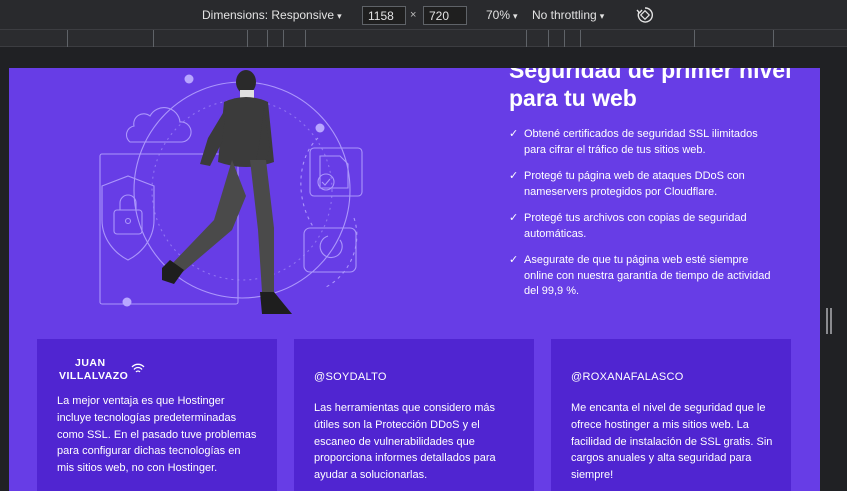 Image resolution: width=847 pixels, height=491 pixels. Describe the element at coordinates (227, 192) in the screenshot. I see `person-figure` at that location.